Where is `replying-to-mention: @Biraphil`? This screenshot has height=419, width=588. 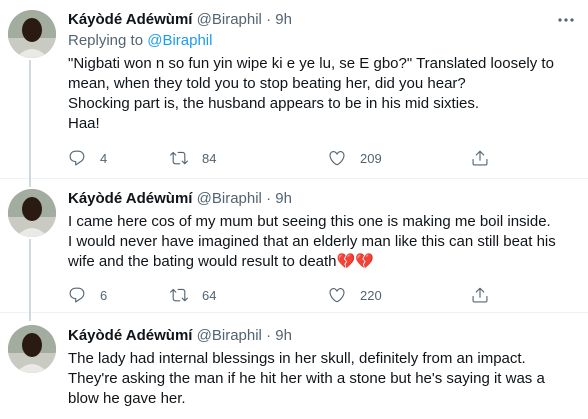
replying-to-mention: @Biraphil is located at coordinates (179, 40).